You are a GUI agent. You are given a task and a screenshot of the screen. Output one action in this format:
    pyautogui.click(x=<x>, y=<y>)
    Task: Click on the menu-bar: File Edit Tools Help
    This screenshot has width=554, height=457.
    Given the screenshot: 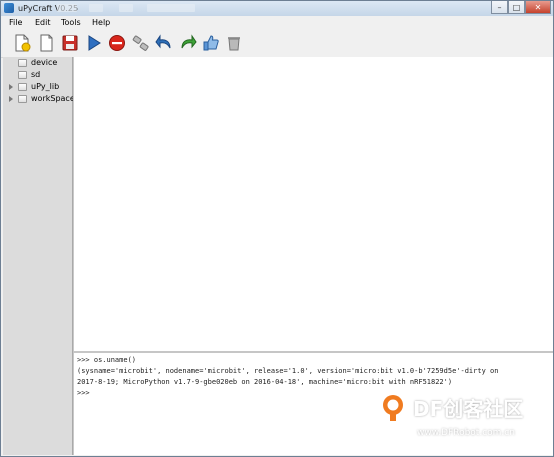 What is the action you would take?
    pyautogui.click(x=277, y=23)
    